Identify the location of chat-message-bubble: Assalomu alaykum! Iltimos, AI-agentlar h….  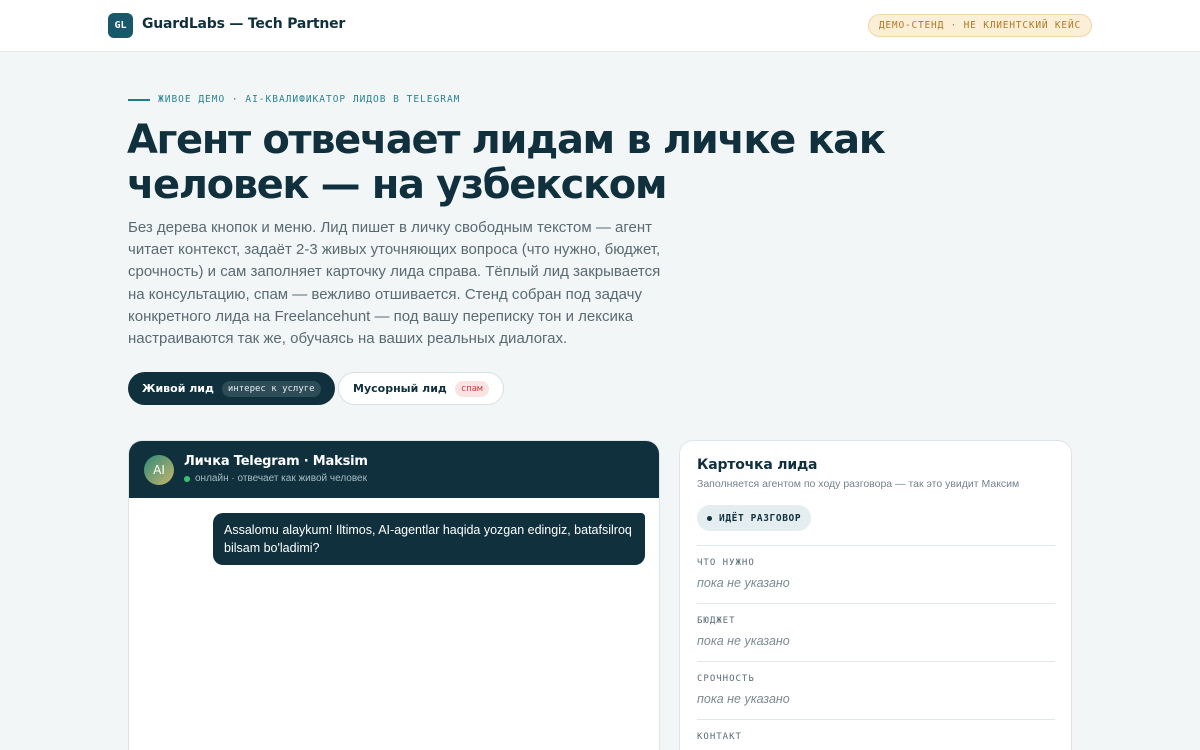
(429, 539).